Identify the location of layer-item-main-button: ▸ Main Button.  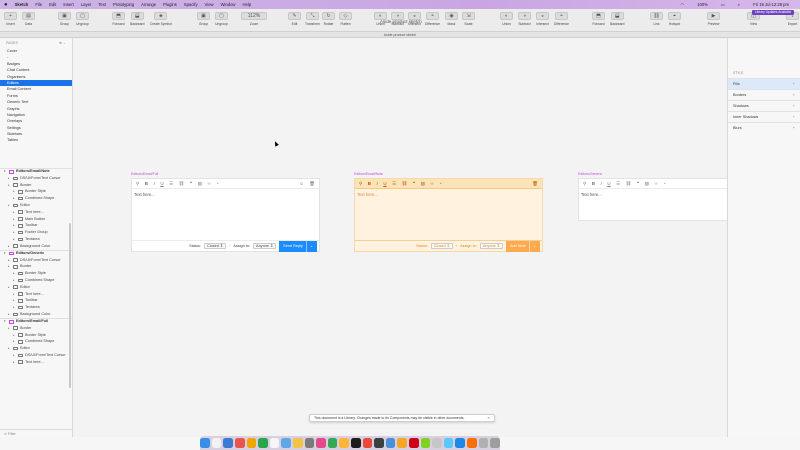
(36, 219).